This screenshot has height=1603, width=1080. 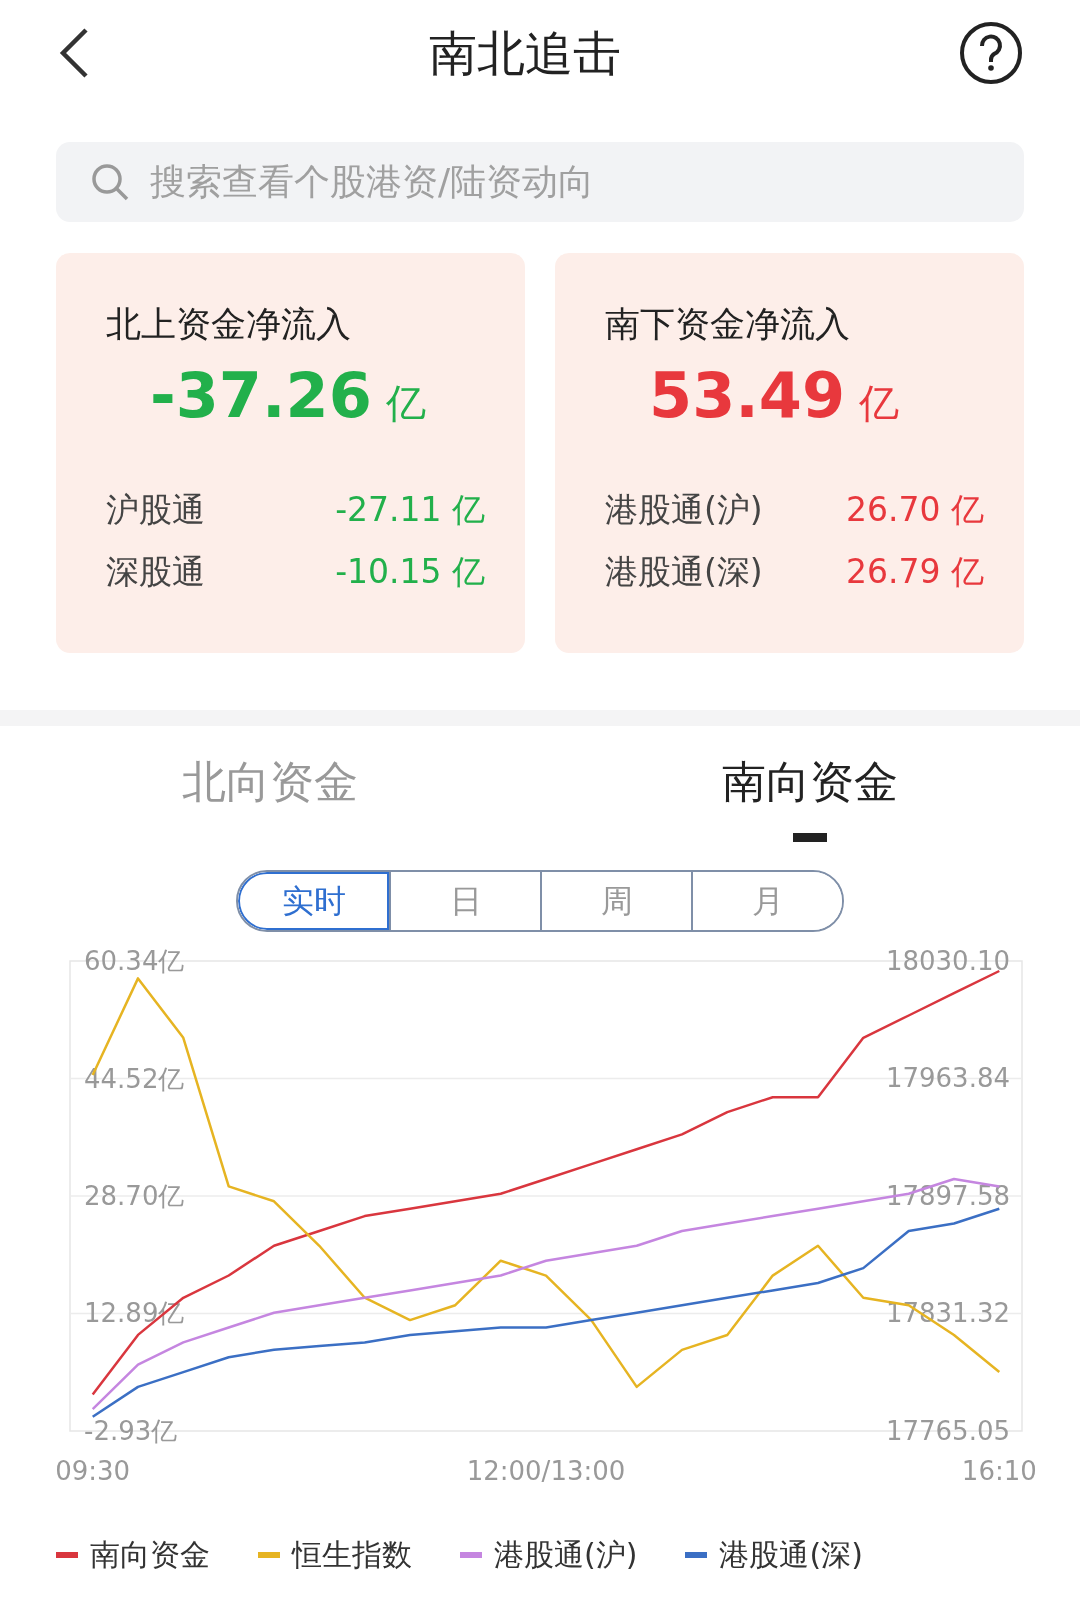 What do you see at coordinates (134, 1196) in the screenshot?
I see `y-axis-label: 28.70亿` at bounding box center [134, 1196].